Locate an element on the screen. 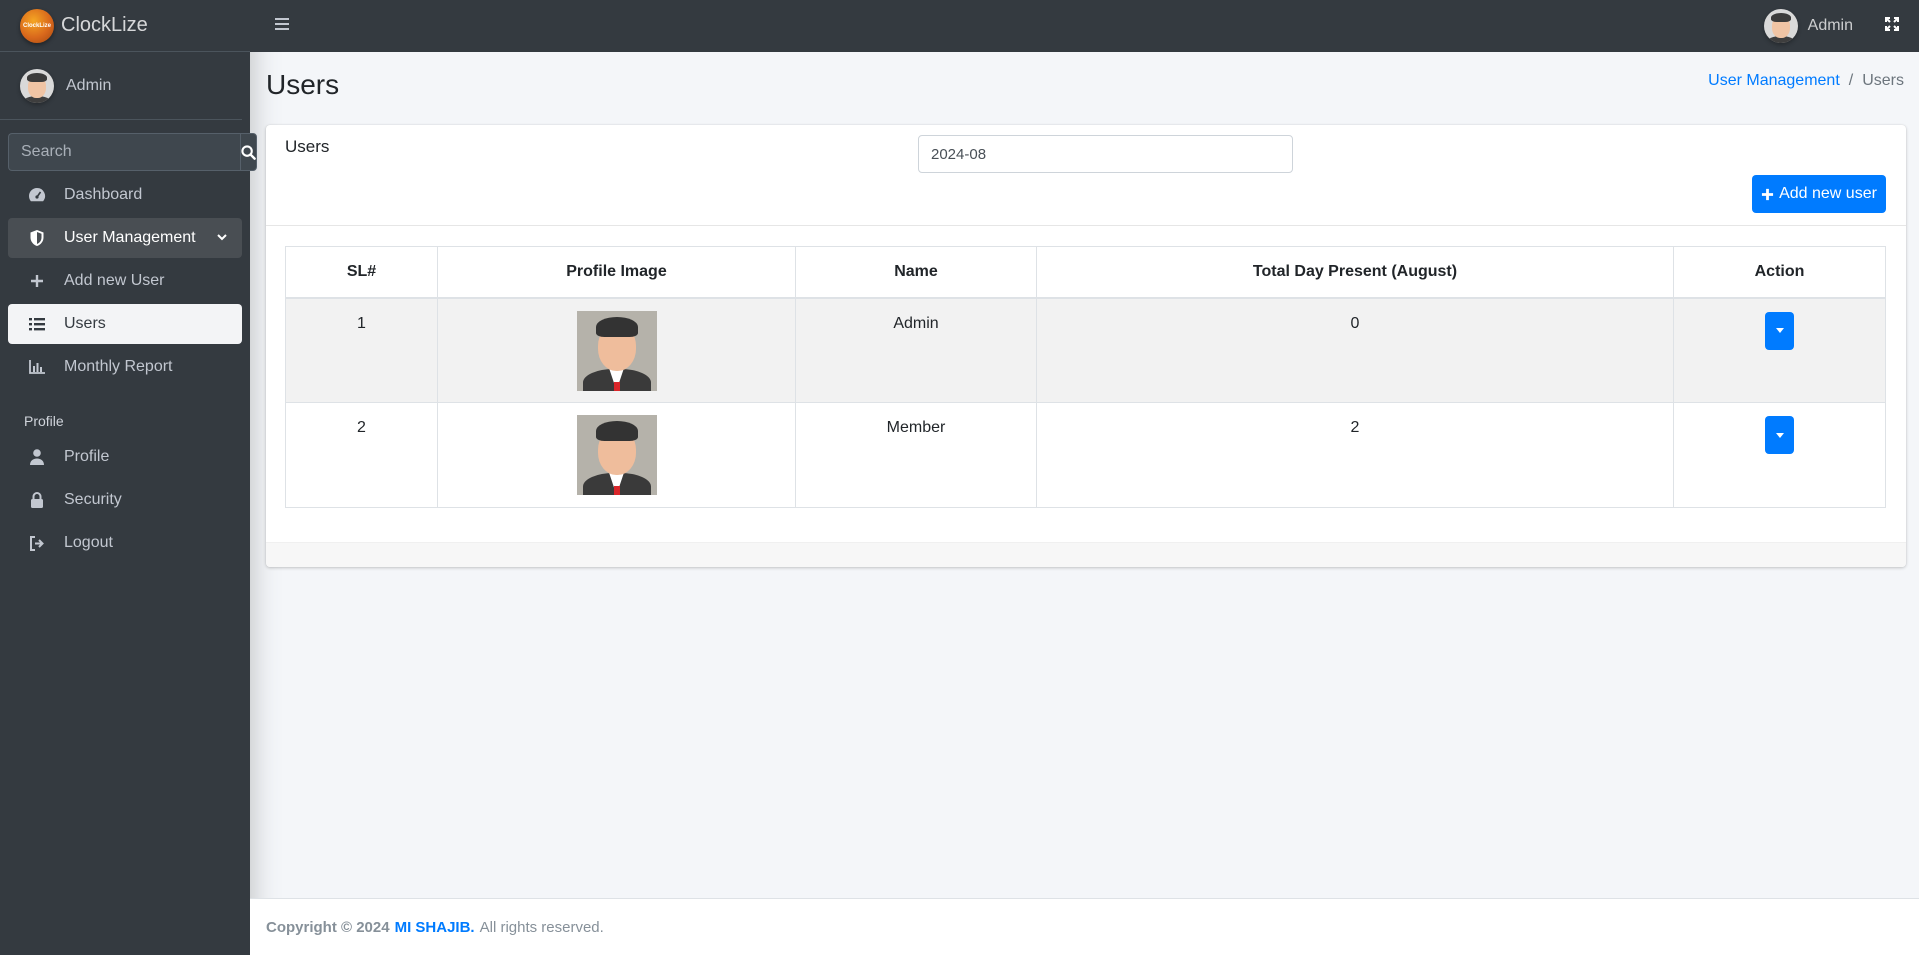  page-title: Users is located at coordinates (303, 84).